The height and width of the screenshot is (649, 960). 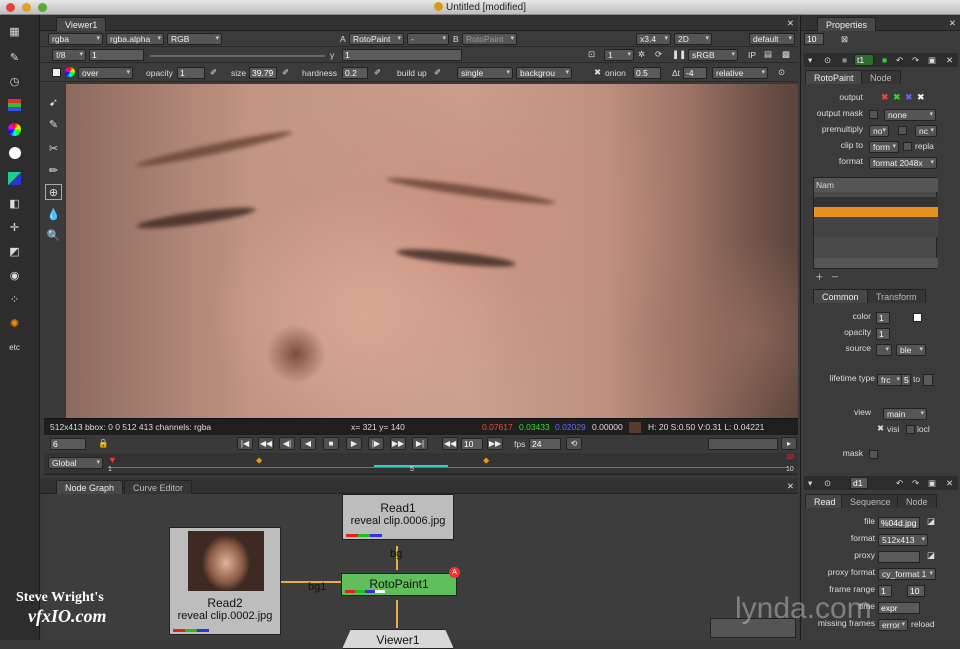 What do you see at coordinates (285, 72) in the screenshot?
I see `size-pressure-icon: ✐` at bounding box center [285, 72].